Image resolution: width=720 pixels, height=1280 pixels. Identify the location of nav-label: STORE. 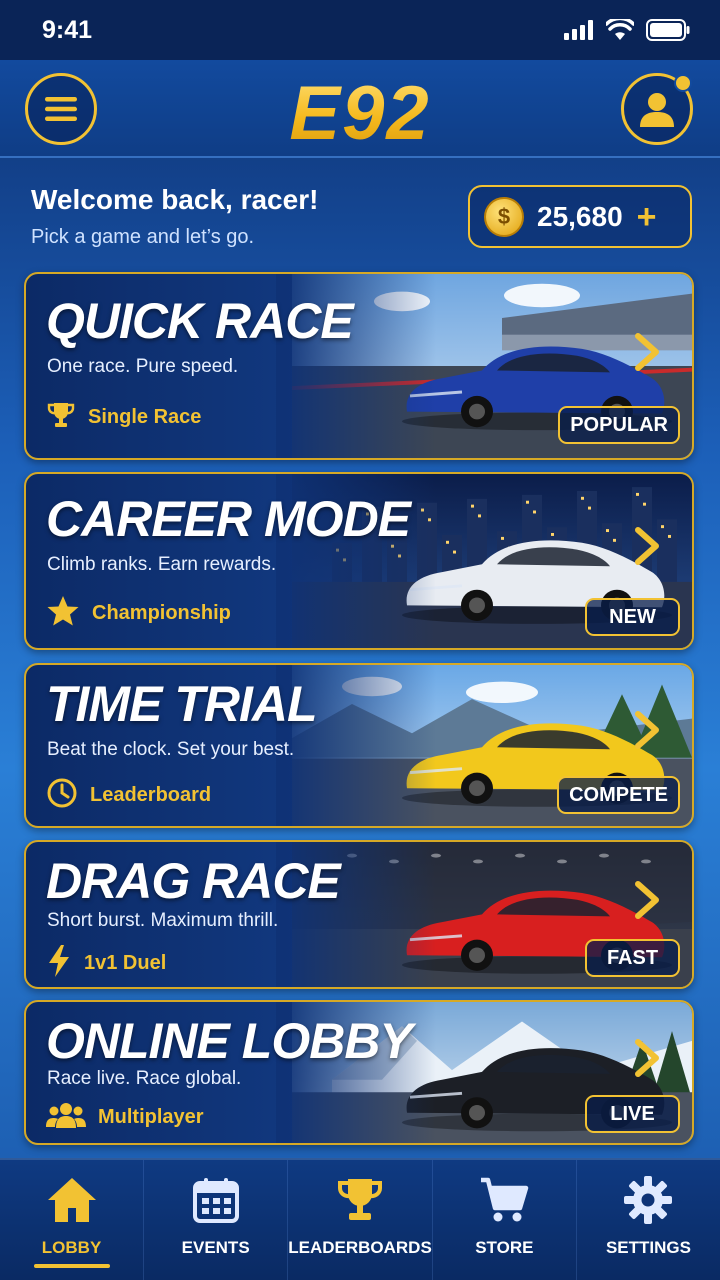
(504, 1247).